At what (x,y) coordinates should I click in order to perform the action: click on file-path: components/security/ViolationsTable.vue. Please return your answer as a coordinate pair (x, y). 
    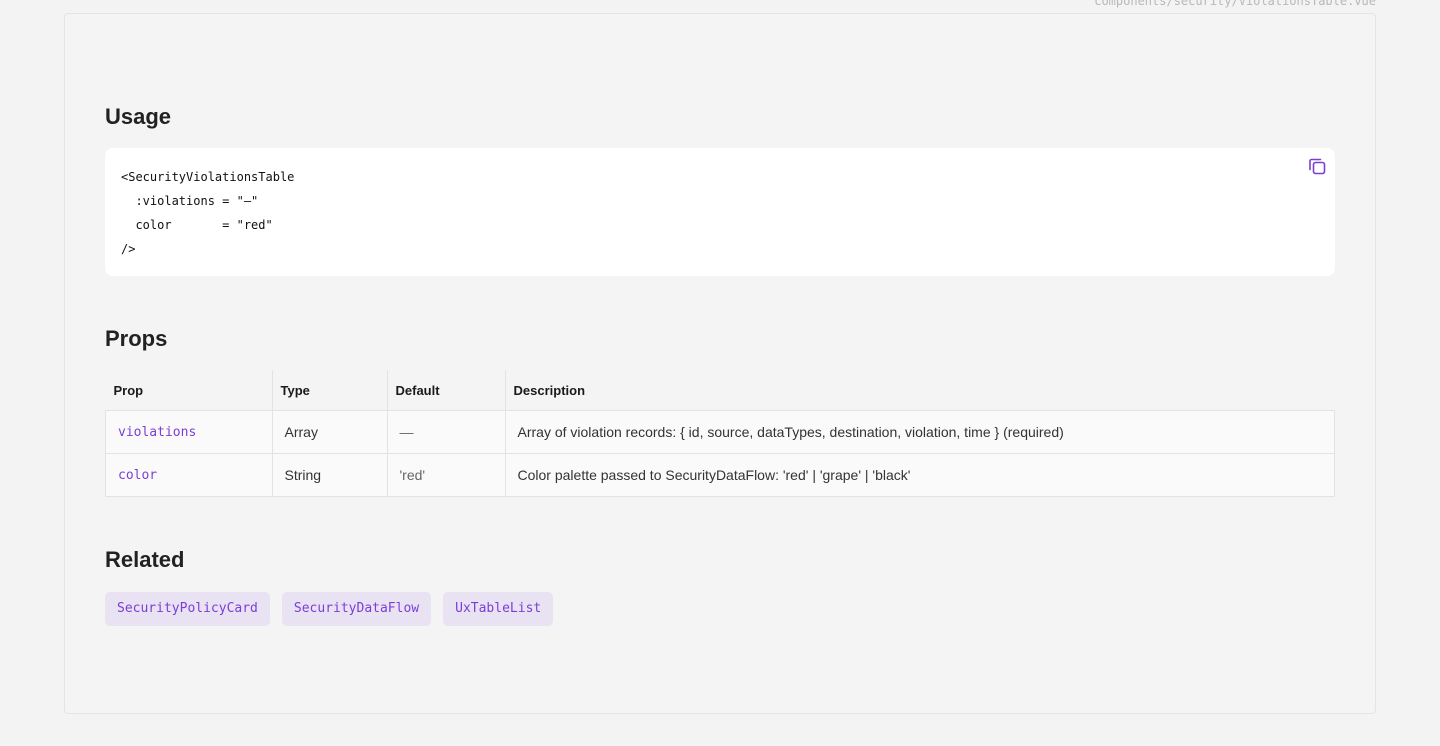
    Looking at the image, I should click on (1235, 4).